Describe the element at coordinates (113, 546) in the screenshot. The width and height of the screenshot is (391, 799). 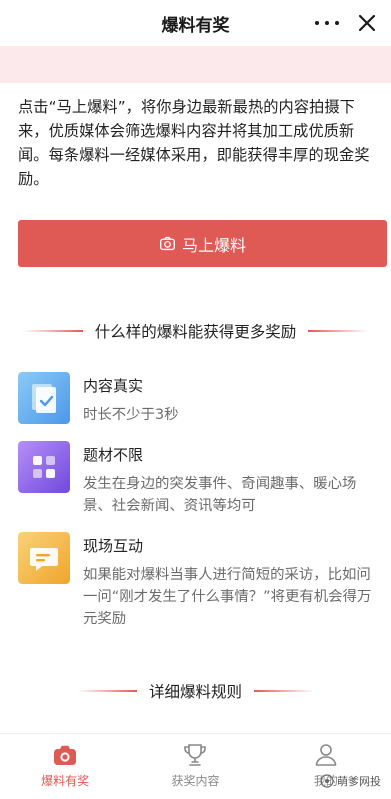
I see `feature-title: 现场互动` at that location.